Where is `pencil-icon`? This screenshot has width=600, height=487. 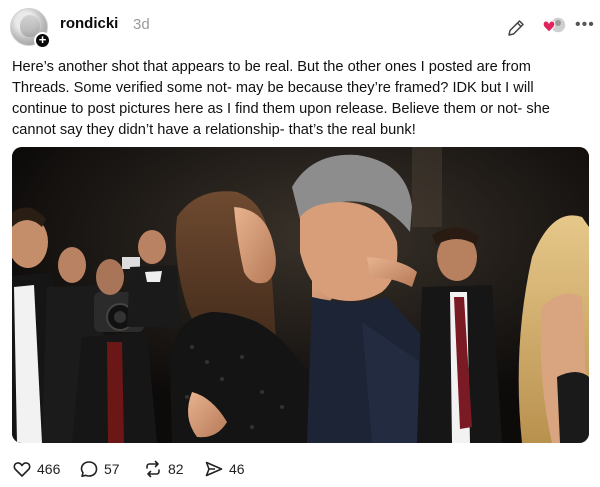 pencil-icon is located at coordinates (516, 28).